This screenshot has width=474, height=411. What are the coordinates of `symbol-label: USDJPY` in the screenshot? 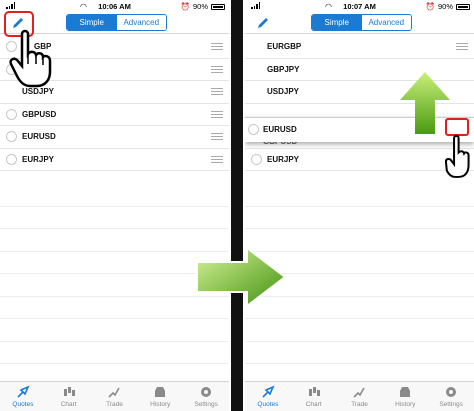 It's located at (283, 91).